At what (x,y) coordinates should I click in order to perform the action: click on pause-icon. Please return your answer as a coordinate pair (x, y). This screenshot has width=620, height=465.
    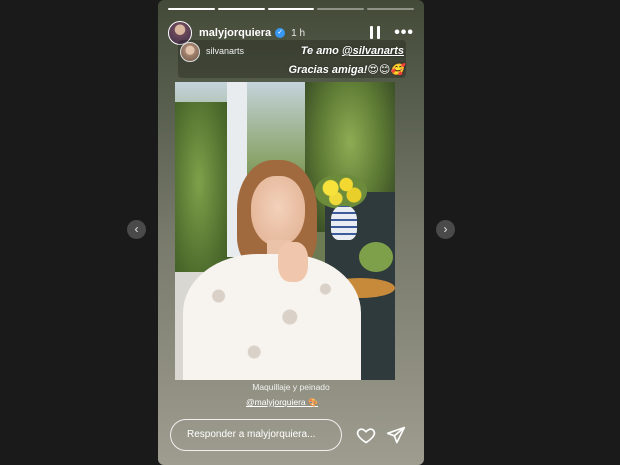
    Looking at the image, I should click on (371, 32).